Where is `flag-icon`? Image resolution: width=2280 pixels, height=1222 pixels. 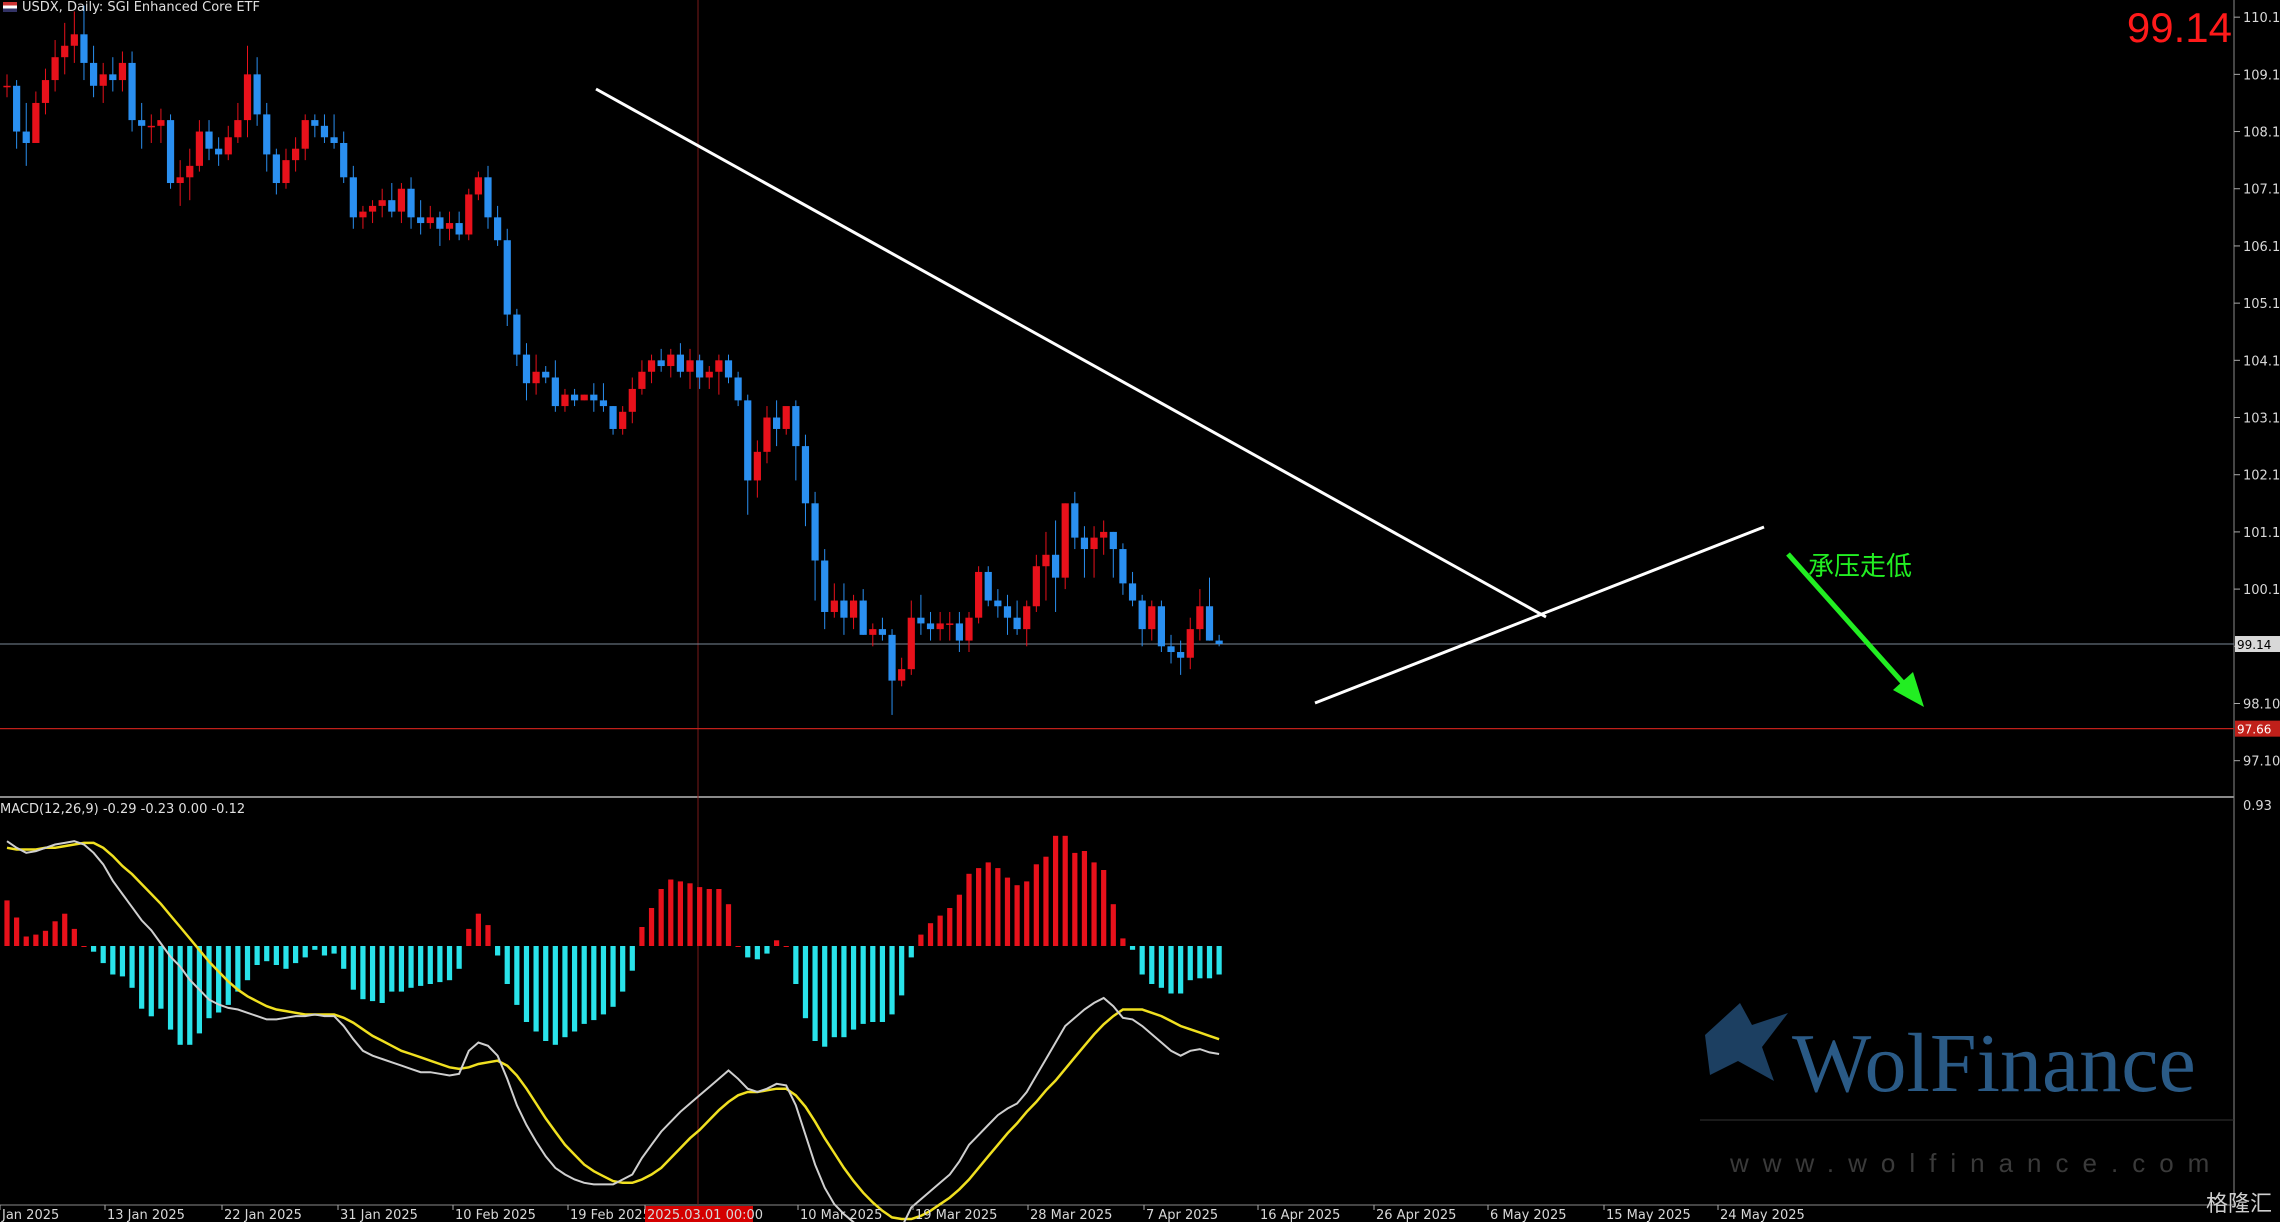
flag-icon is located at coordinates (10, 7).